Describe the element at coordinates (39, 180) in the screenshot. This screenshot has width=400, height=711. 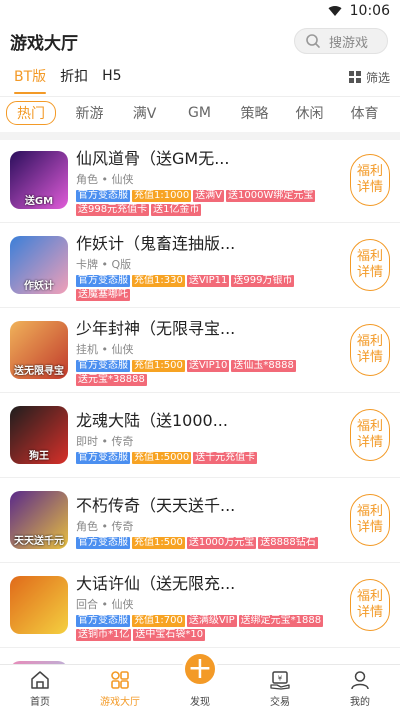
I see `game-icon: 送GM` at that location.